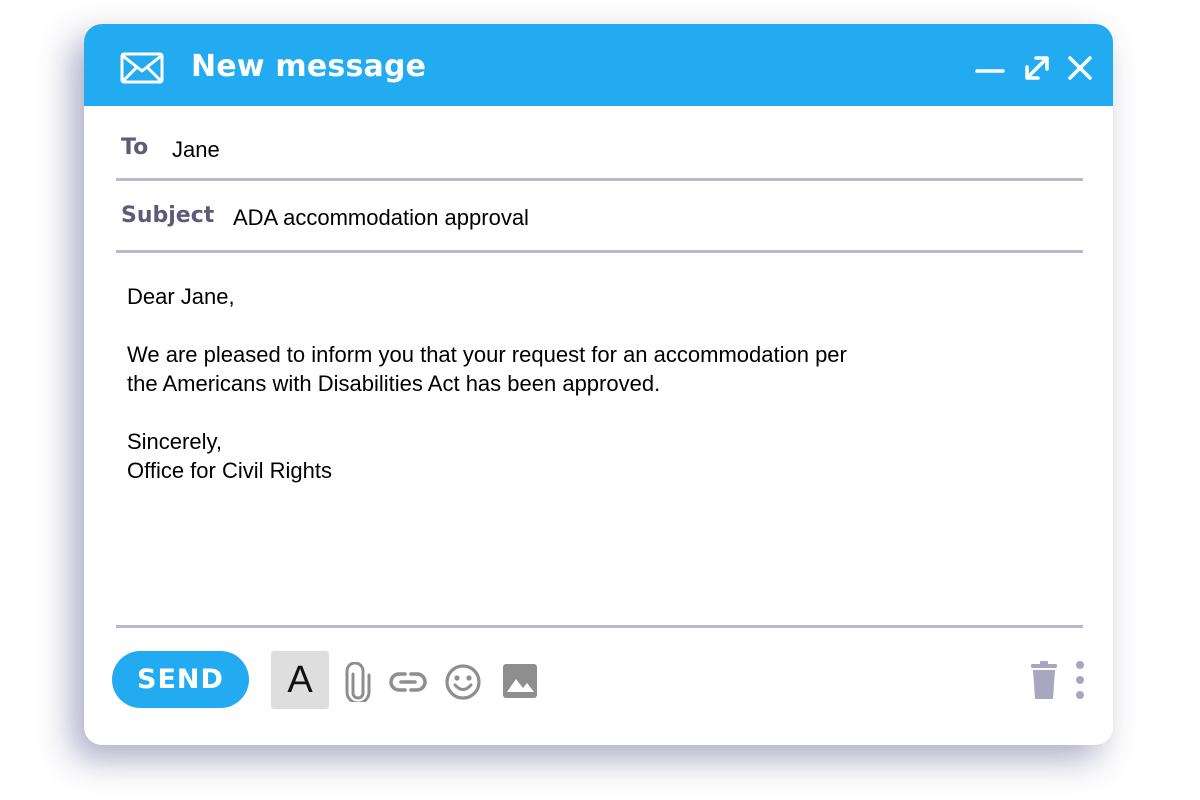 The image size is (1200, 800). Describe the element at coordinates (181, 296) in the screenshot. I see `body-greeting: Dear Jane,` at that location.